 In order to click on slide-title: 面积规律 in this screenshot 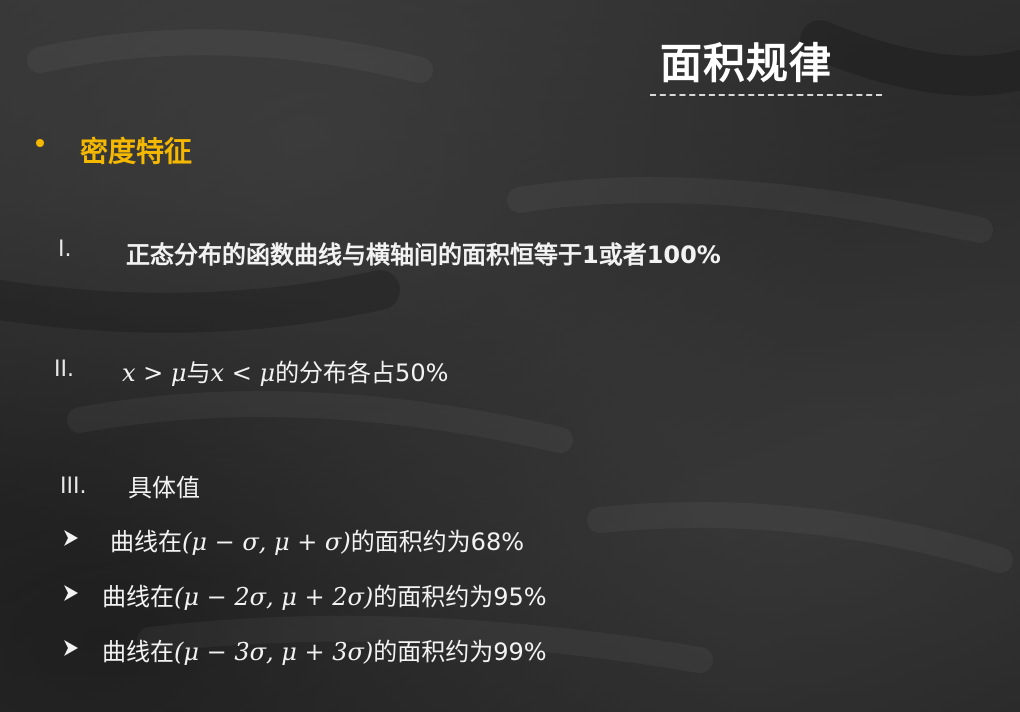, I will do `click(746, 63)`.